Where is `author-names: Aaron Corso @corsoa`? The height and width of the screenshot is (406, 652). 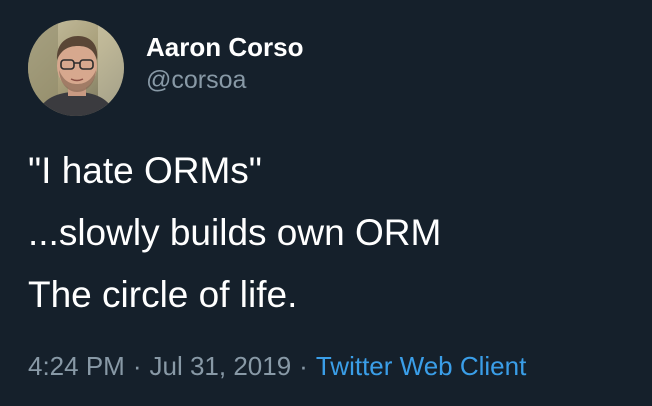
author-names: Aaron Corso @corsoa is located at coordinates (224, 64).